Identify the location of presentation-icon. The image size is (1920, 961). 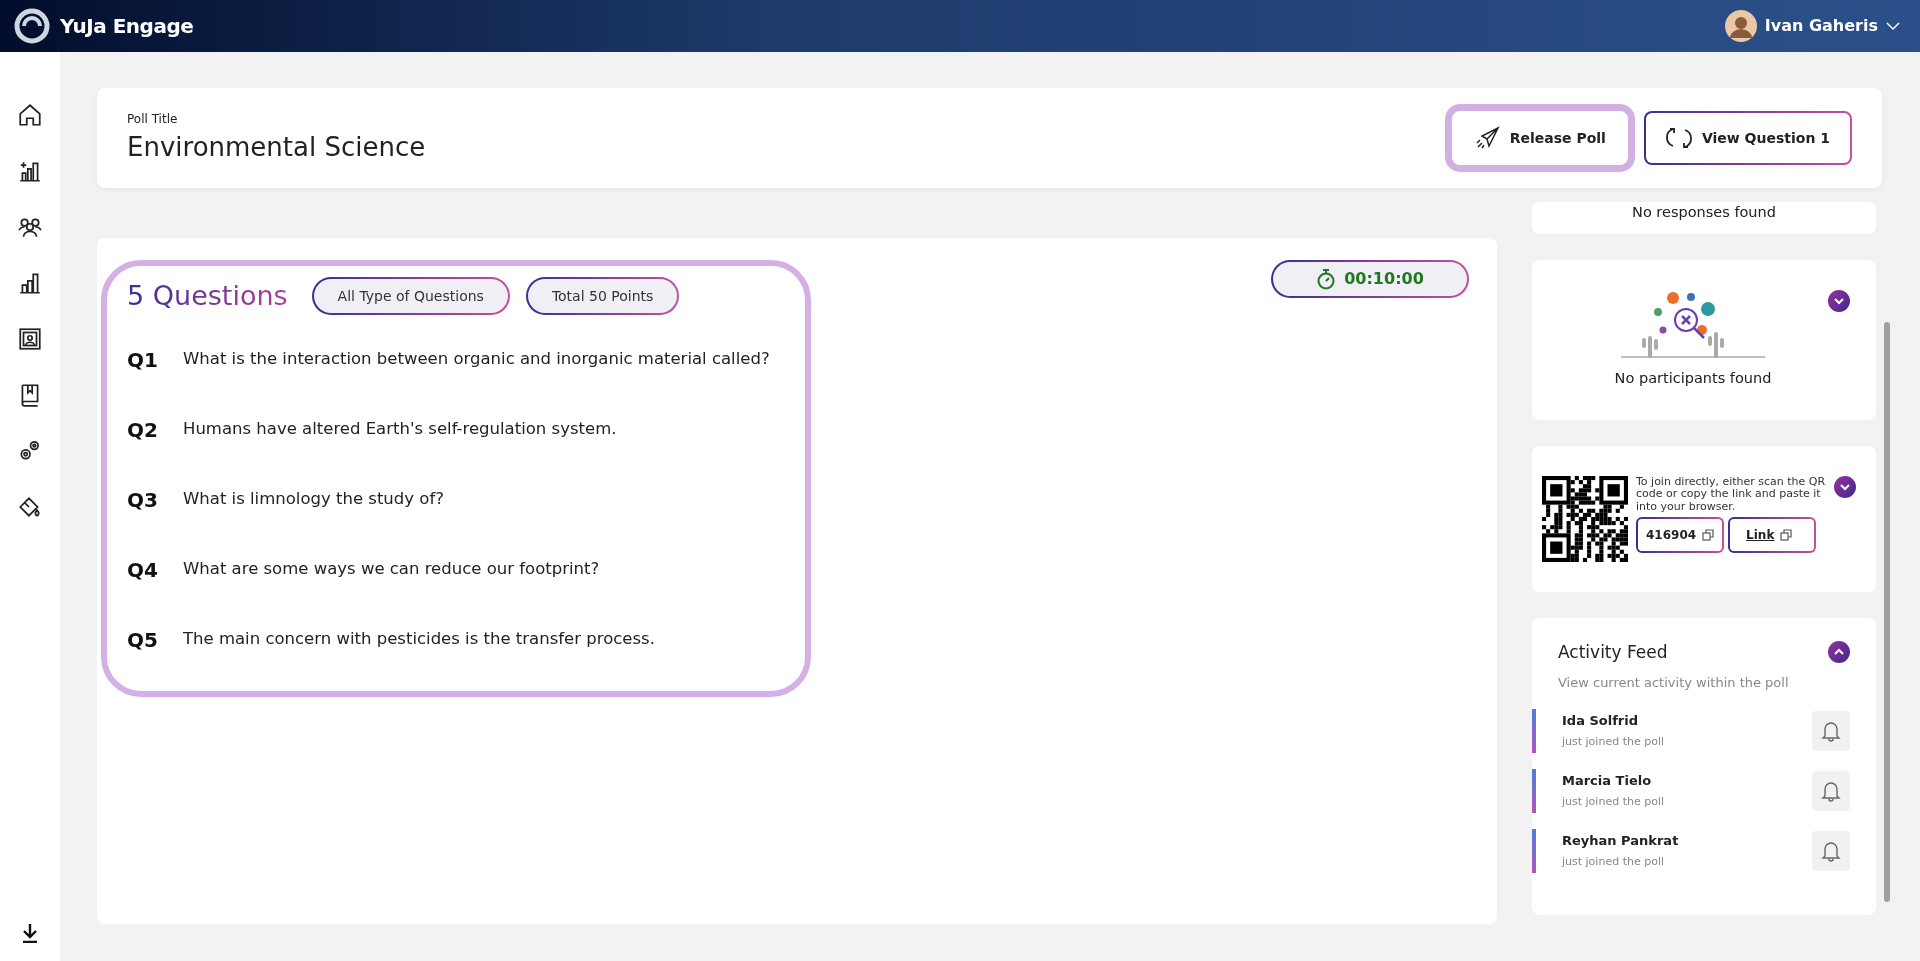
(30, 339).